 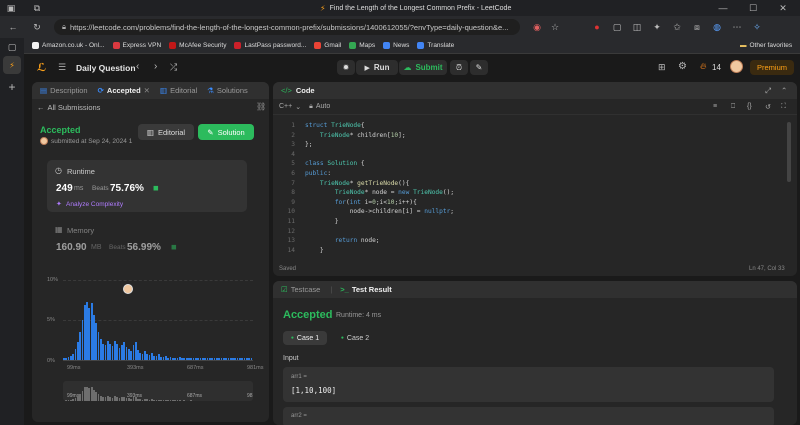 What do you see at coordinates (94, 204) in the screenshot?
I see `analyze-complexity-link: Analyze Complexity` at bounding box center [94, 204].